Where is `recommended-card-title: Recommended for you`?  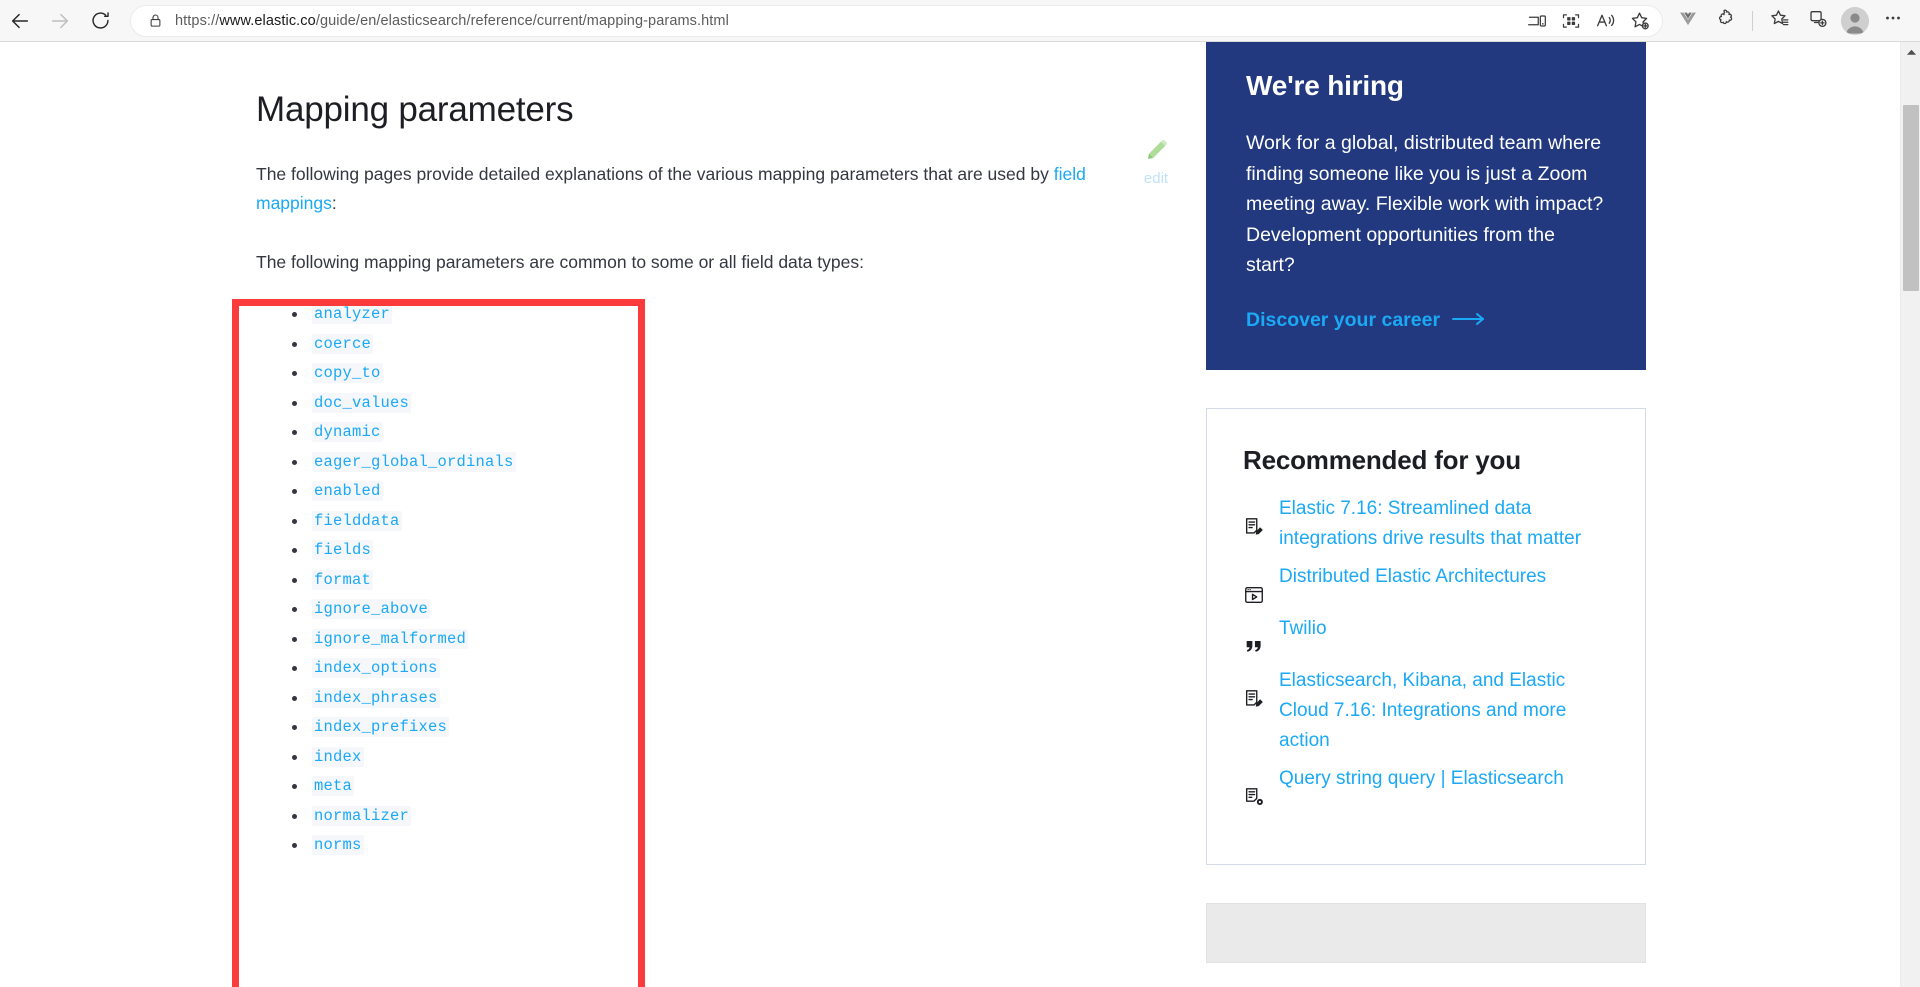
recommended-card-title: Recommended for you is located at coordinates (1382, 459).